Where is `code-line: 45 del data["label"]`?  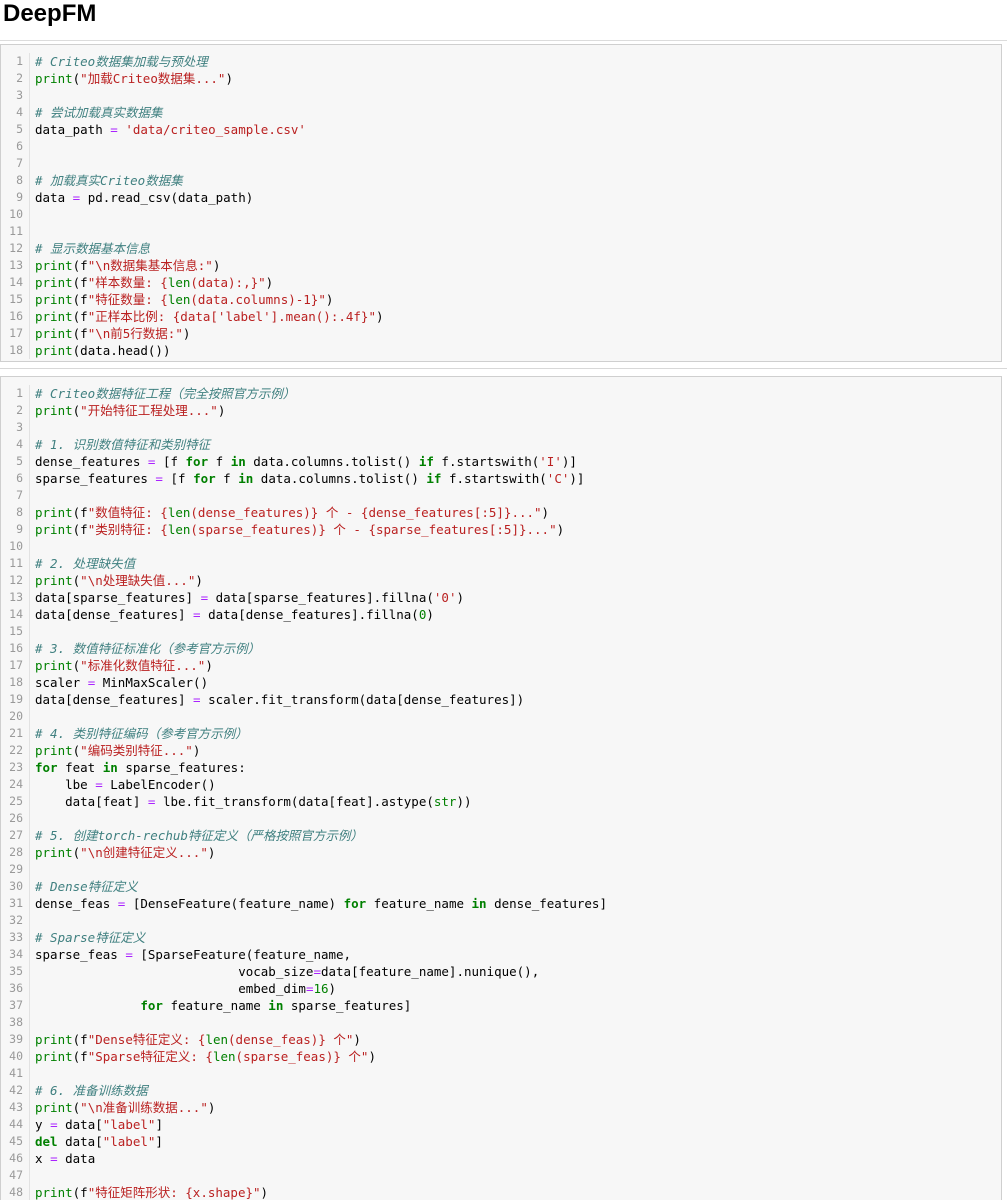 code-line: 45 del data["label"] is located at coordinates (501, 1141).